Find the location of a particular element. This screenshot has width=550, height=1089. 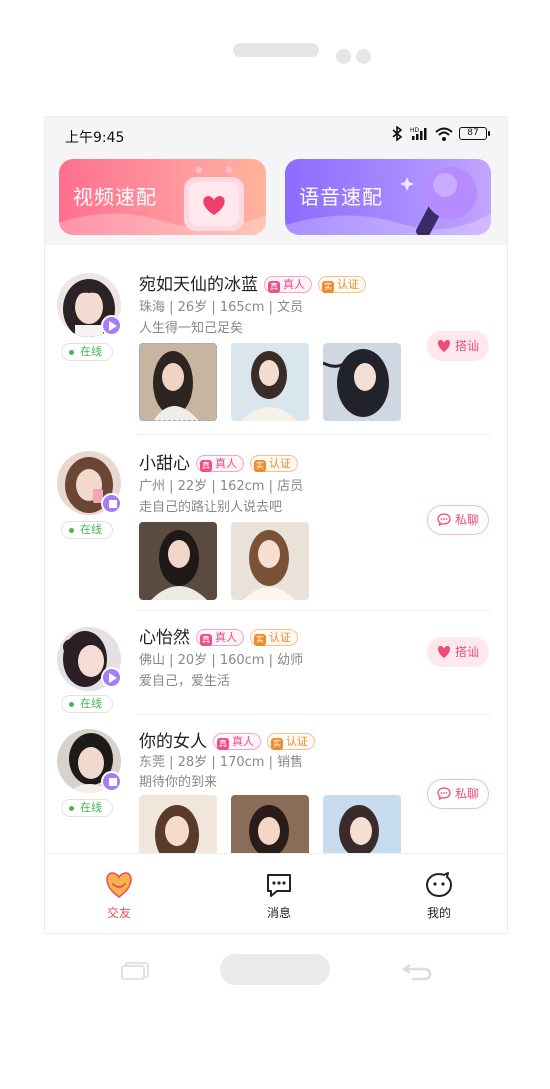

svg-text: HD is located at coordinates (415, 130).